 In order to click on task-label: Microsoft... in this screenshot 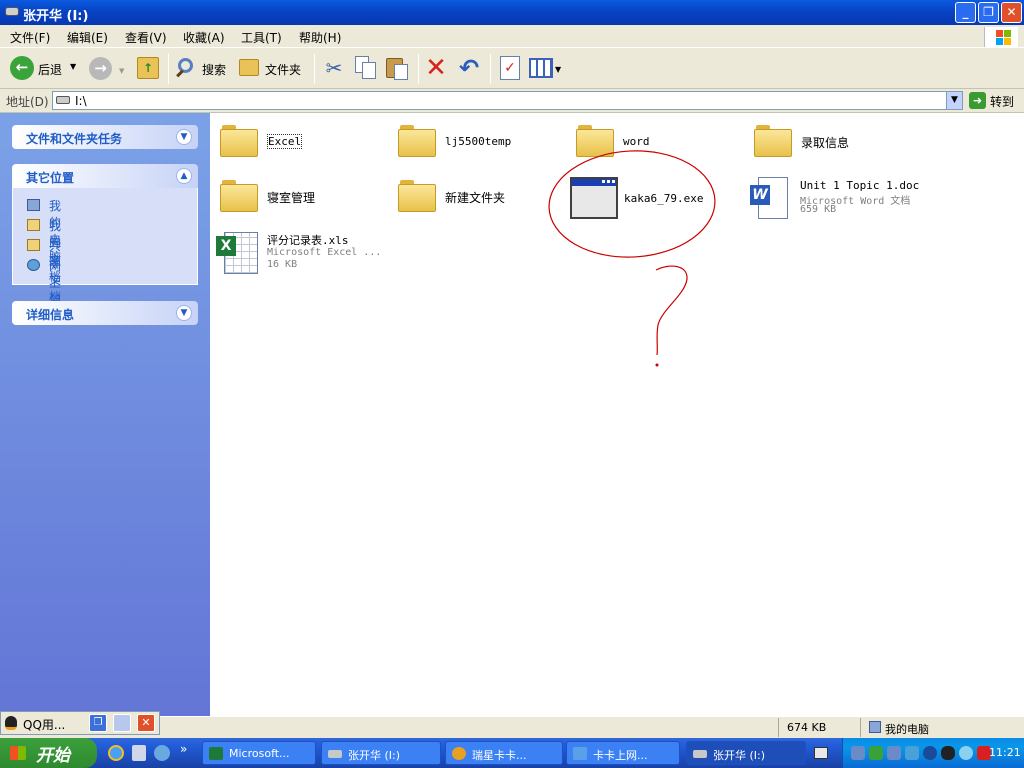, I will do `click(259, 753)`.